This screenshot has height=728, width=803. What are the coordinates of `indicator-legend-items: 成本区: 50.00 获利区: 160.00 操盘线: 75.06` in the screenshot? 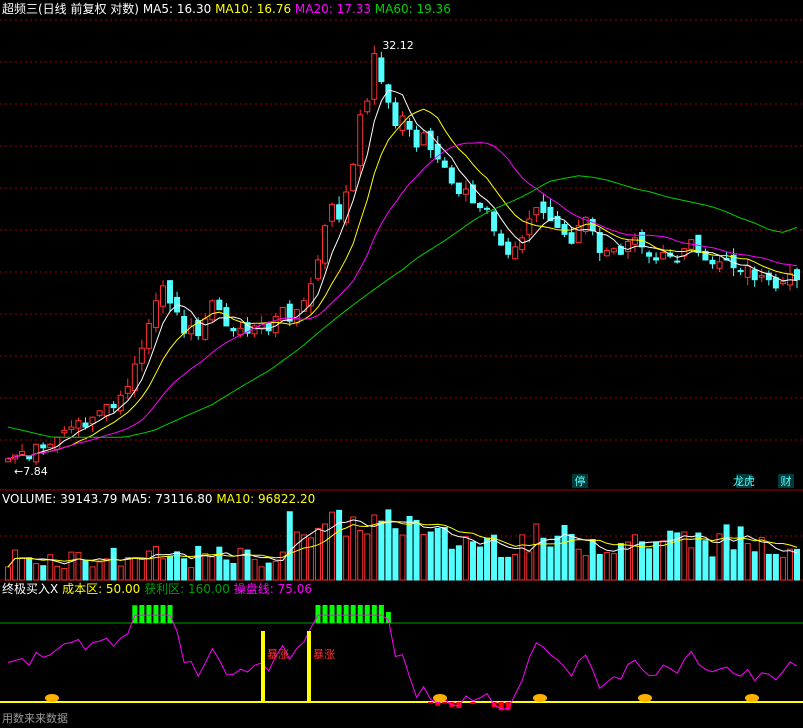 It's located at (187, 589).